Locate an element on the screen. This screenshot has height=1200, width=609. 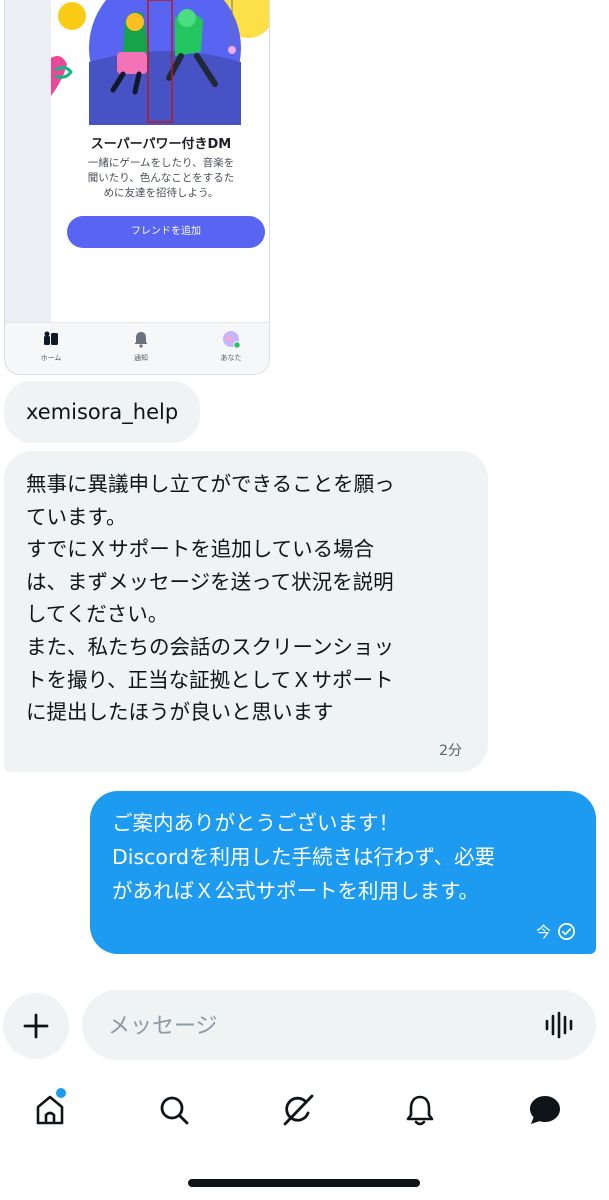
tab-notifications is located at coordinates (420, 1110).